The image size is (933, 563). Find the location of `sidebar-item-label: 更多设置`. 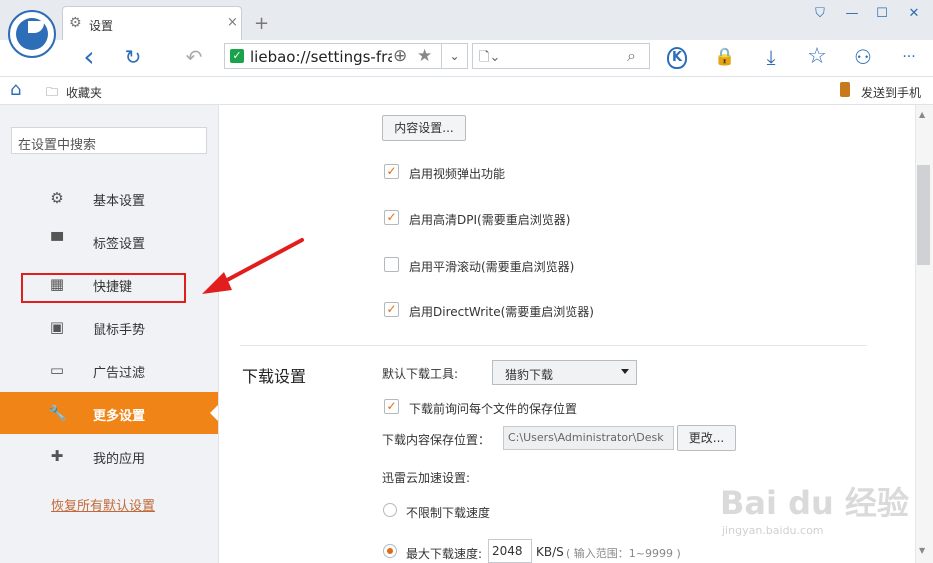

sidebar-item-label: 更多设置 is located at coordinates (119, 416).